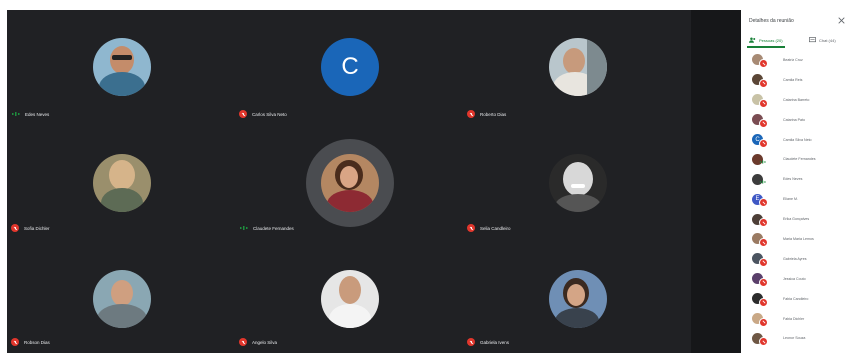 This screenshot has width=850, height=353. I want to click on list-item: Beatriz Cruz, so click(795, 60).